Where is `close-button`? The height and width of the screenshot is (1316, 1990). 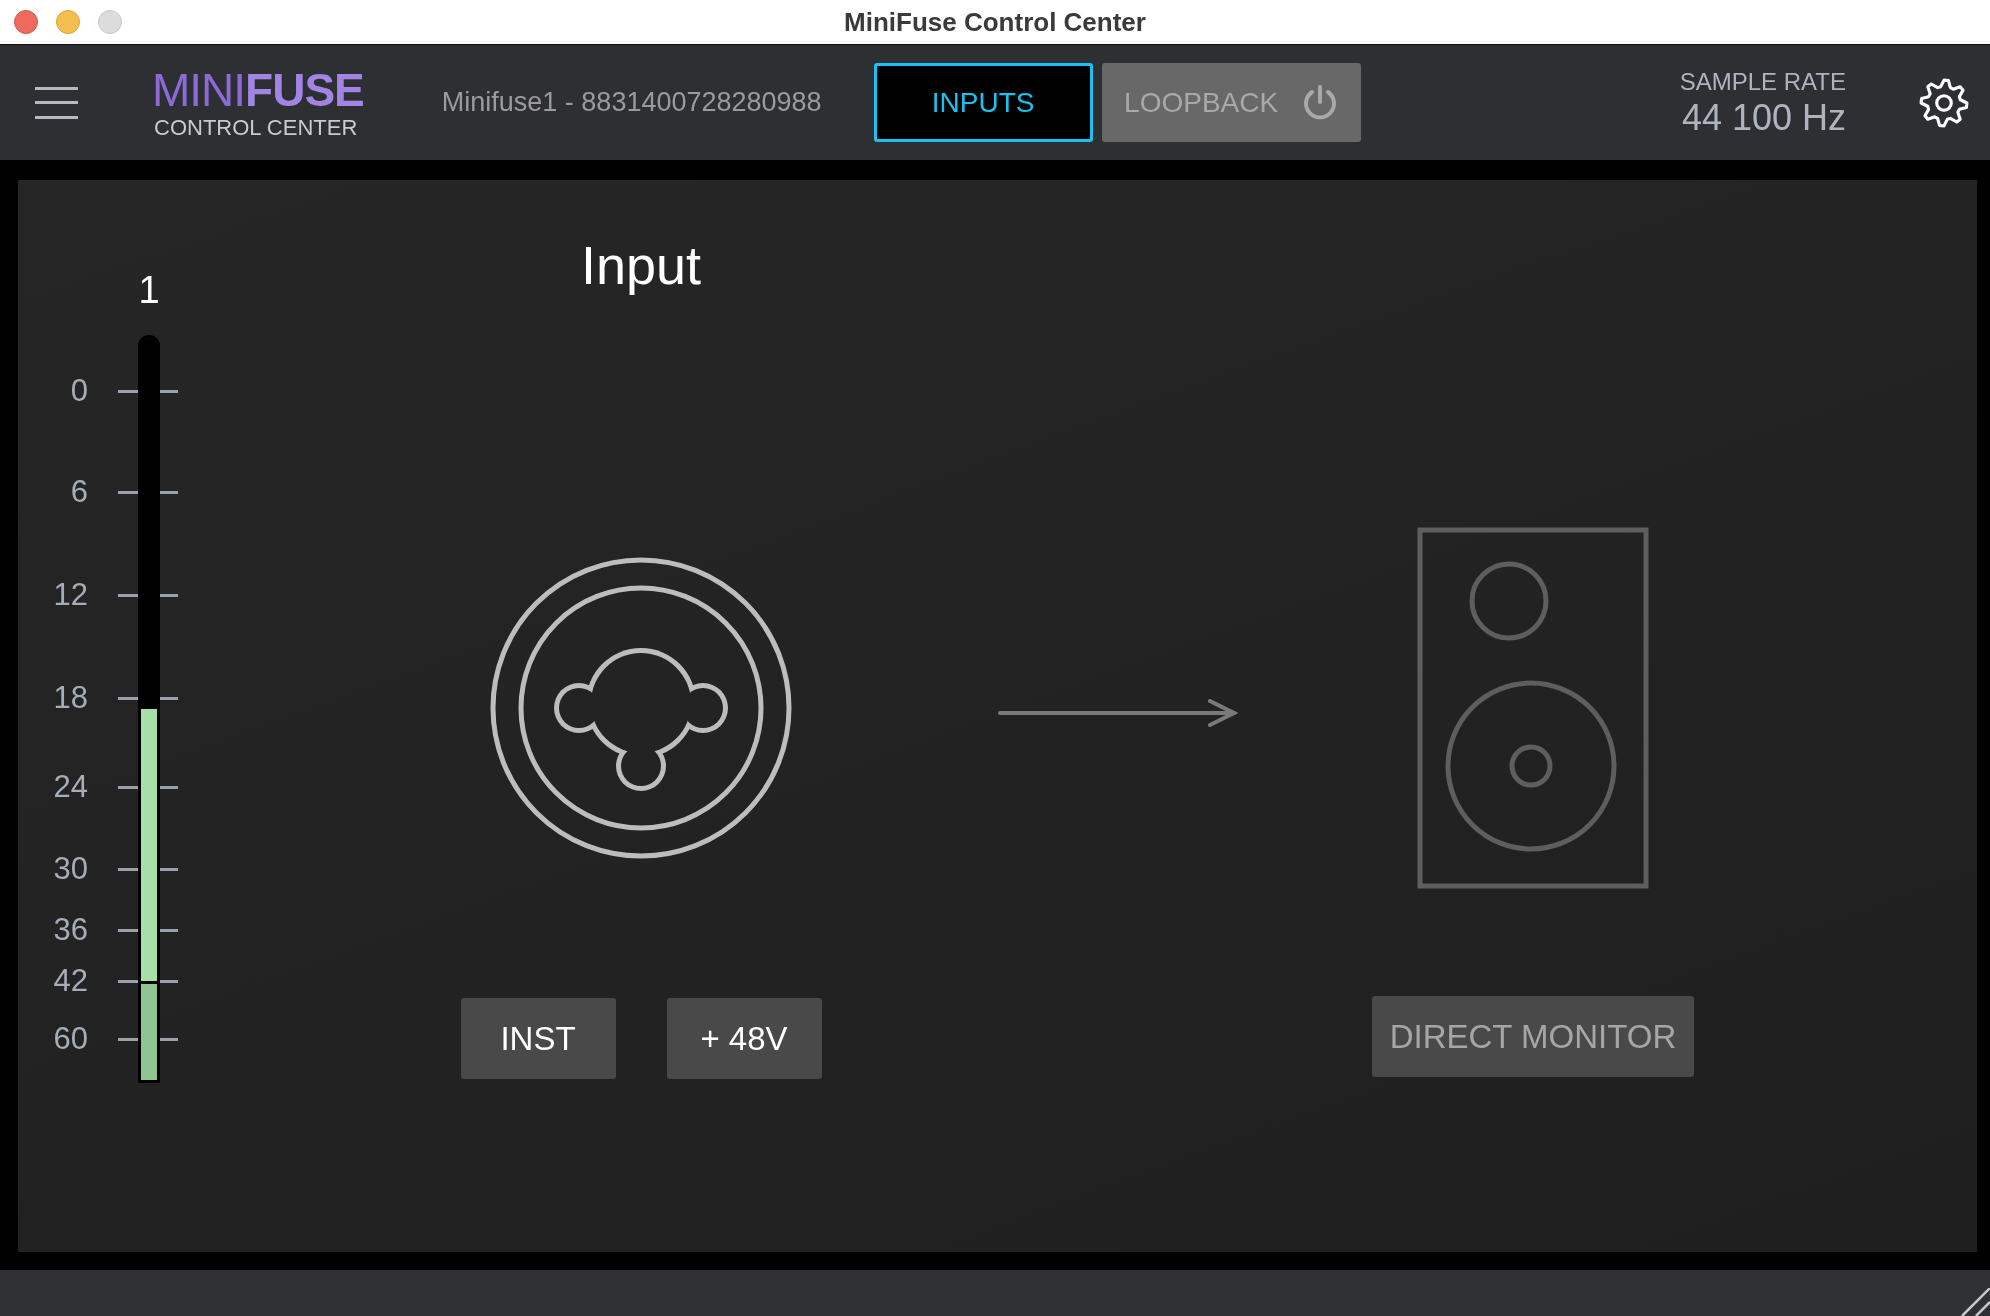 close-button is located at coordinates (26, 22).